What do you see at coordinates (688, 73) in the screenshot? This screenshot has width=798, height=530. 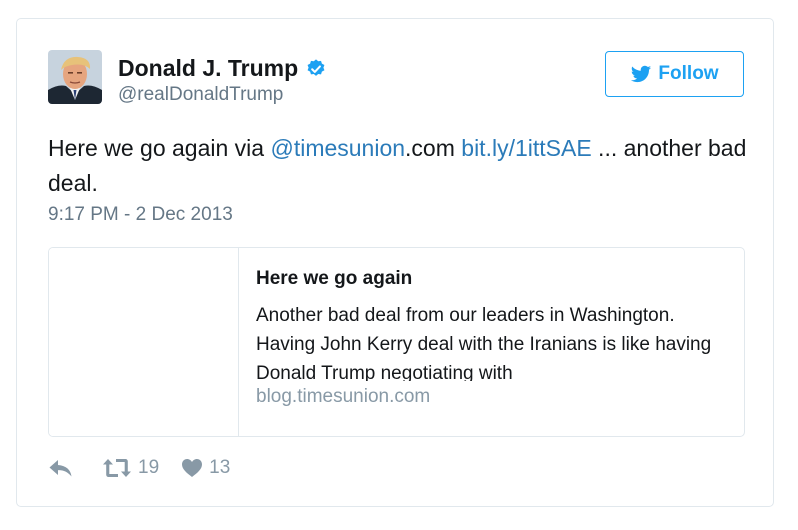 I see `follow-button-label: Follow` at bounding box center [688, 73].